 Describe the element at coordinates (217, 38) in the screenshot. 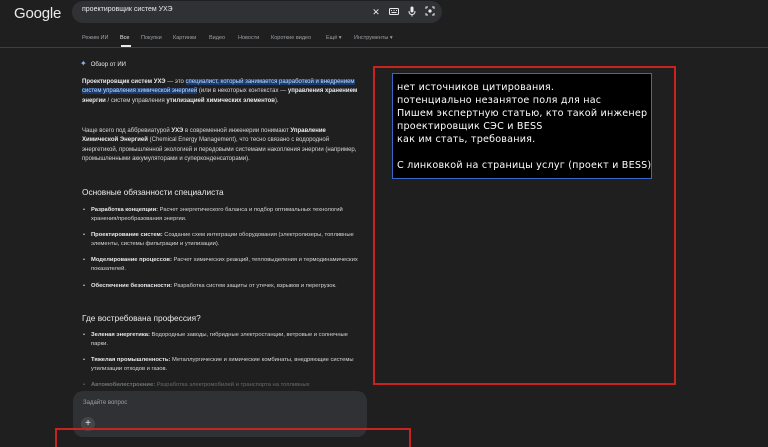

I see `tab-videos: Видео` at that location.